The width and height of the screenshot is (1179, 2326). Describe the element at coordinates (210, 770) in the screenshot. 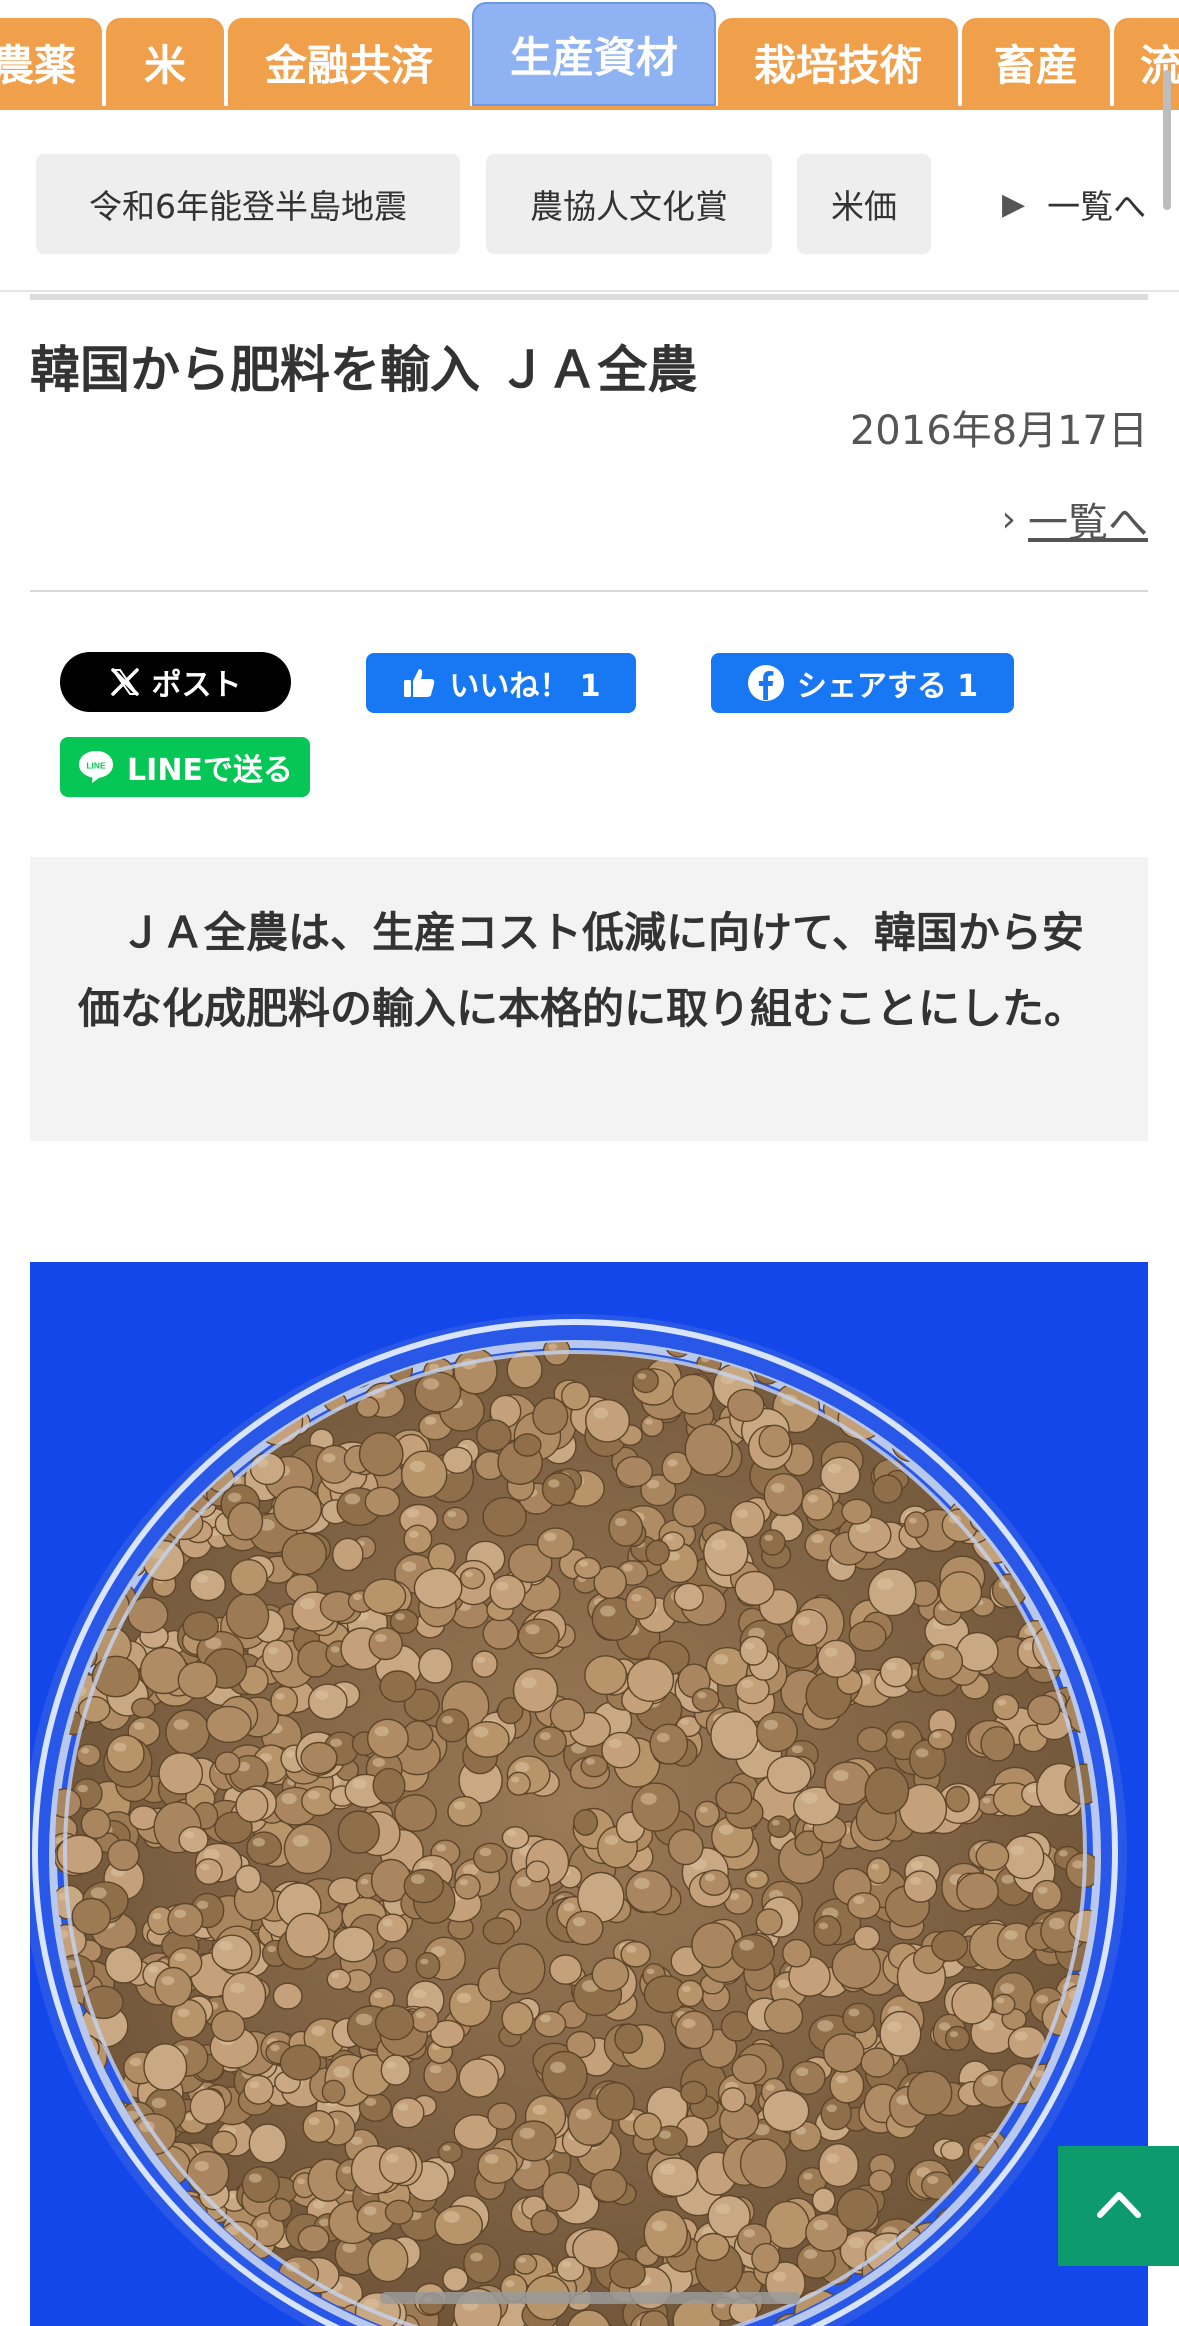

I see `line-send-label: LINEで送る` at that location.